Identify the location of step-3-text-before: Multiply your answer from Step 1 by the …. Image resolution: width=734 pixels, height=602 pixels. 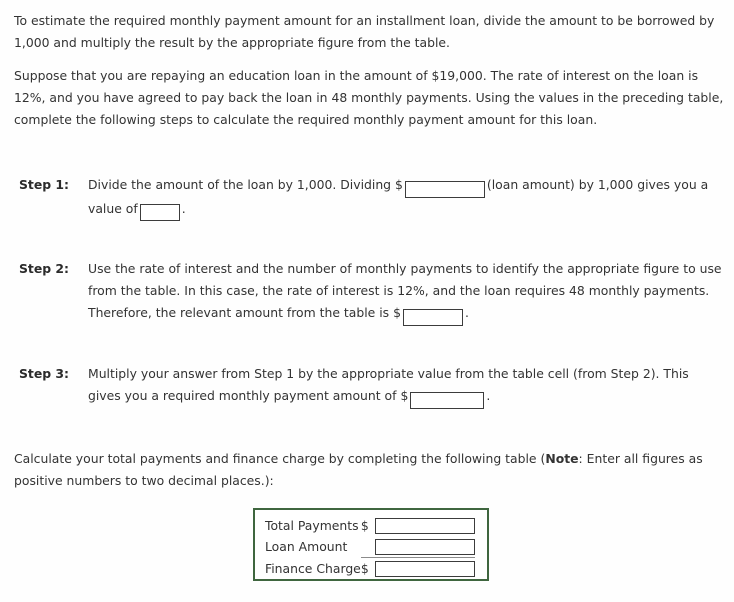
(388, 384).